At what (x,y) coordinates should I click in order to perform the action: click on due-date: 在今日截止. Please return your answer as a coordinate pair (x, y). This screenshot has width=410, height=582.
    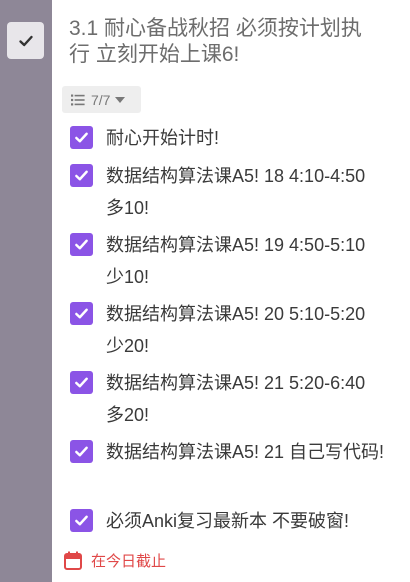
    Looking at the image, I should click on (115, 560).